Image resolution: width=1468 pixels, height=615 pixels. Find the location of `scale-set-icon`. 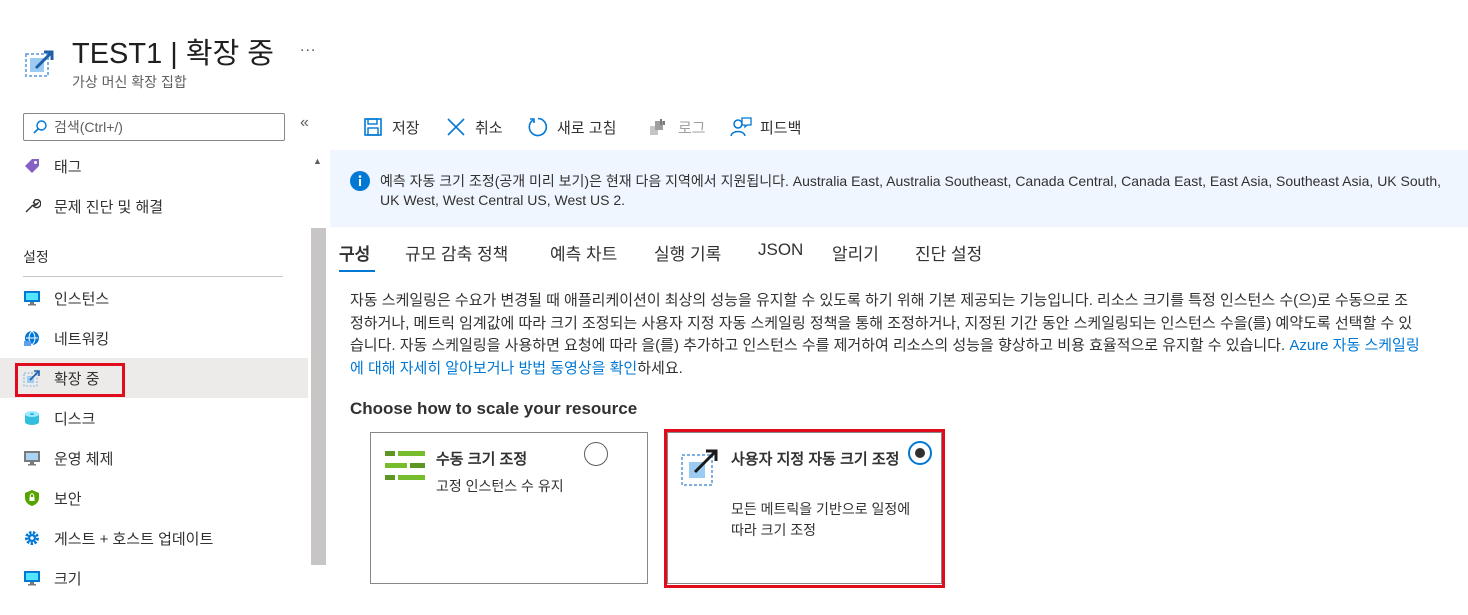

scale-set-icon is located at coordinates (41, 63).